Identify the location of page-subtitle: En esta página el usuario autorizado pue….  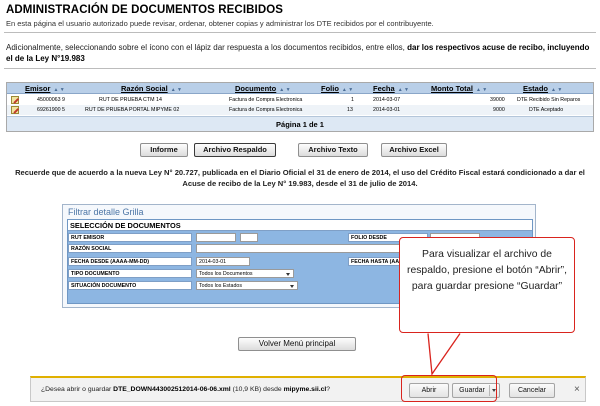
(220, 23).